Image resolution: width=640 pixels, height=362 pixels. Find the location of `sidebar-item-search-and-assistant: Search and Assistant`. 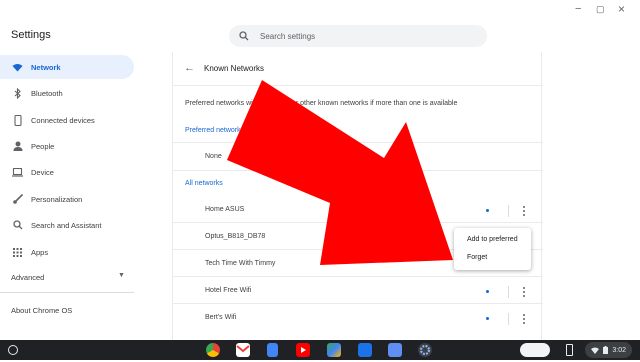

sidebar-item-search-and-assistant: Search and Assistant is located at coordinates (67, 225).